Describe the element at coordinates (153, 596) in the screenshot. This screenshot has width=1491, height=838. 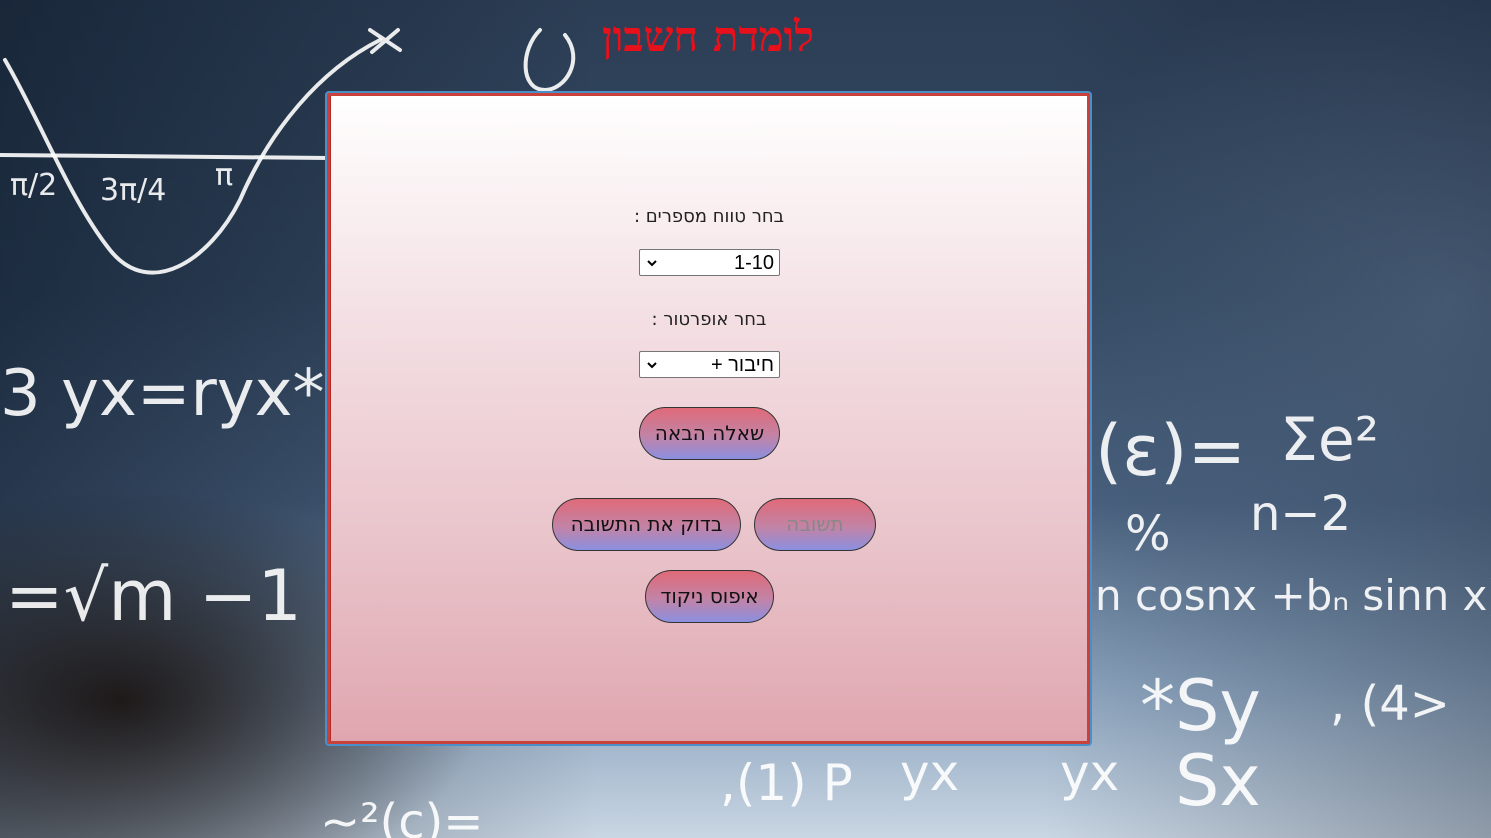
I see `svg-text: =√m −1` at that location.